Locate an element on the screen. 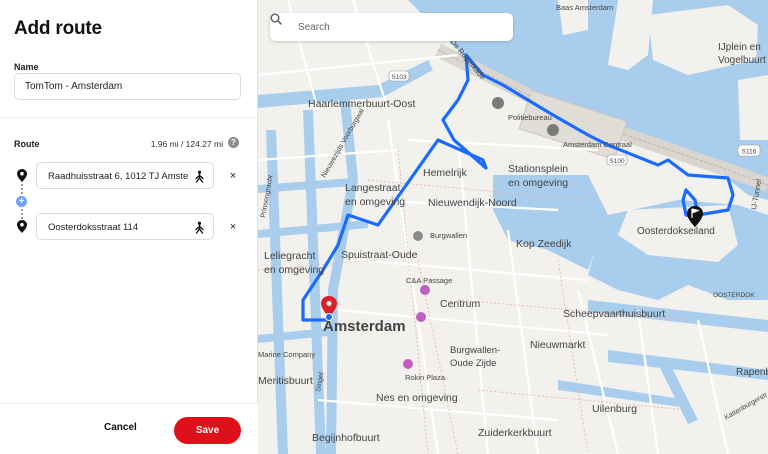 This screenshot has height=454, width=768. poi-label: Marine Company is located at coordinates (286, 354).